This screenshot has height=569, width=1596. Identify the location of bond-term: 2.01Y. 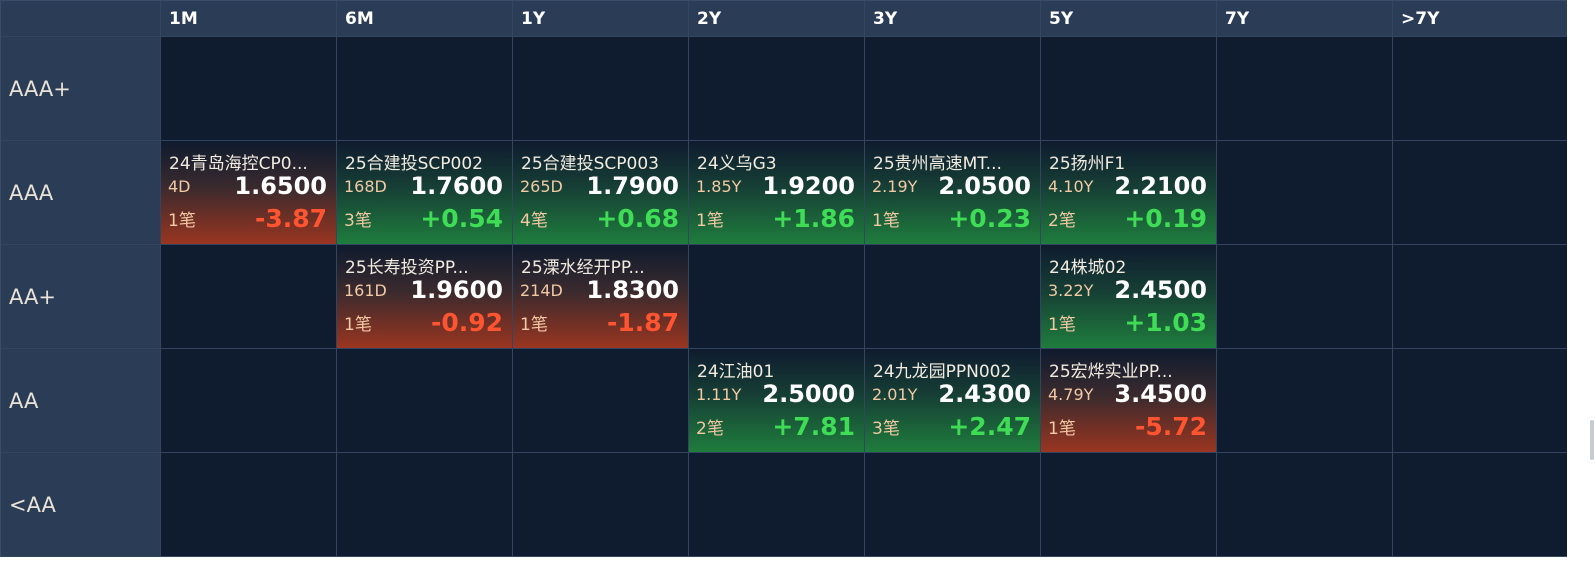
(895, 394).